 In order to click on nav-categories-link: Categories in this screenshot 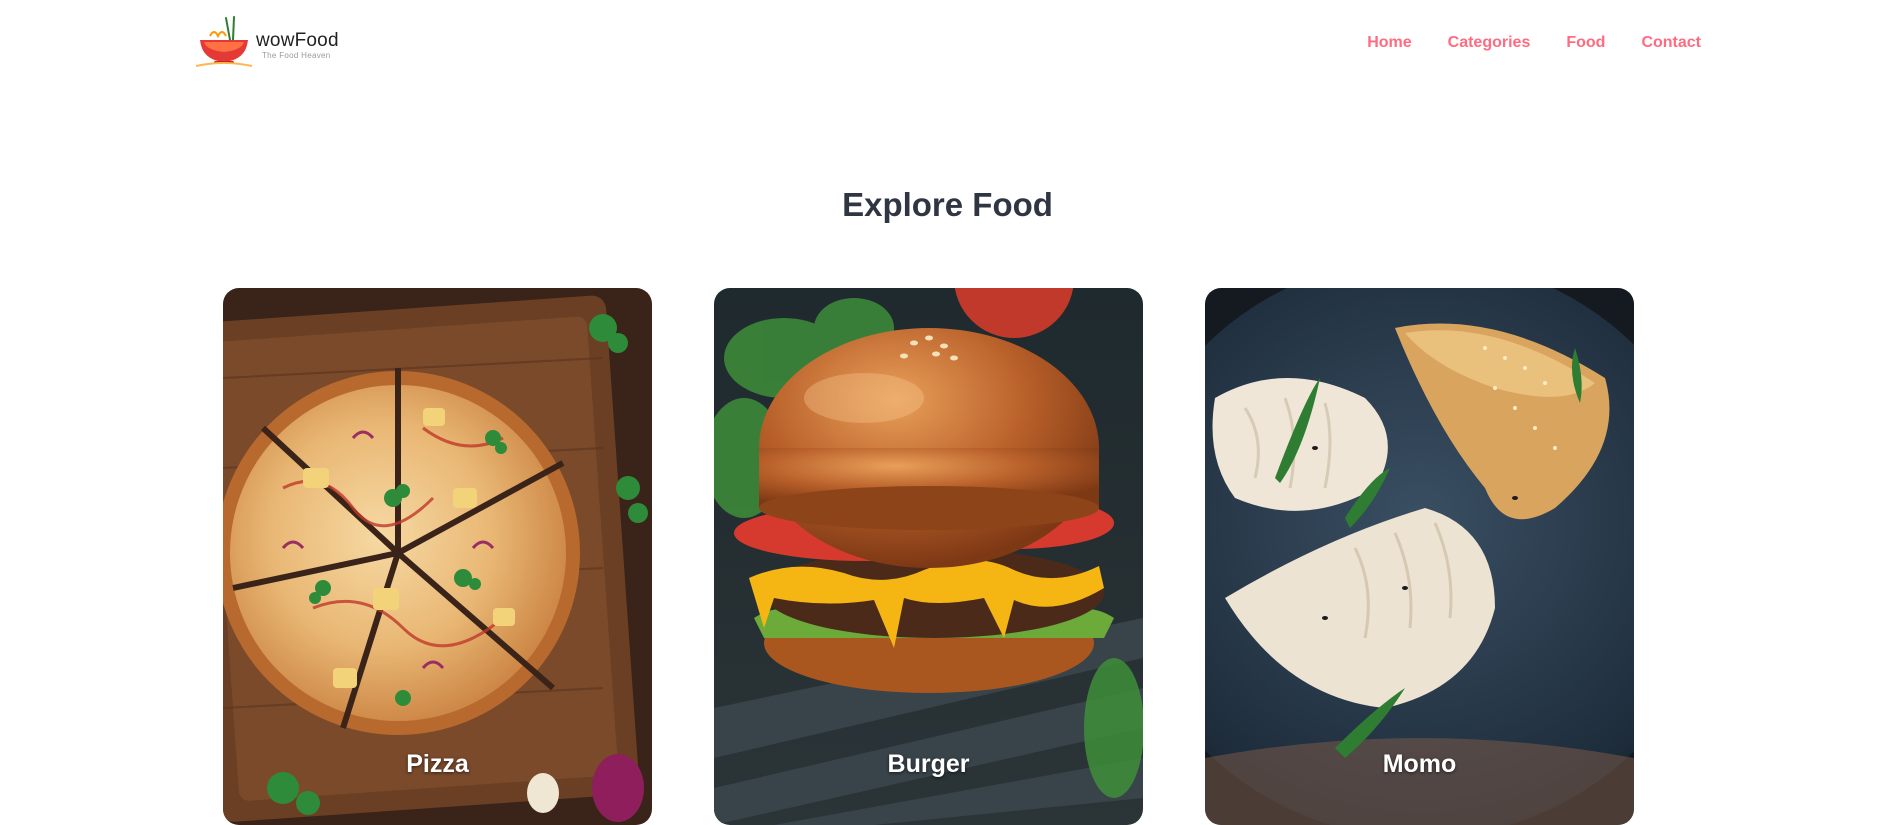, I will do `click(1489, 43)`.